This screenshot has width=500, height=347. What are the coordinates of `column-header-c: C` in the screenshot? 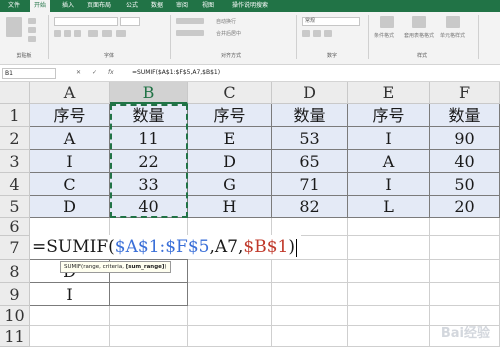 It's located at (230, 93).